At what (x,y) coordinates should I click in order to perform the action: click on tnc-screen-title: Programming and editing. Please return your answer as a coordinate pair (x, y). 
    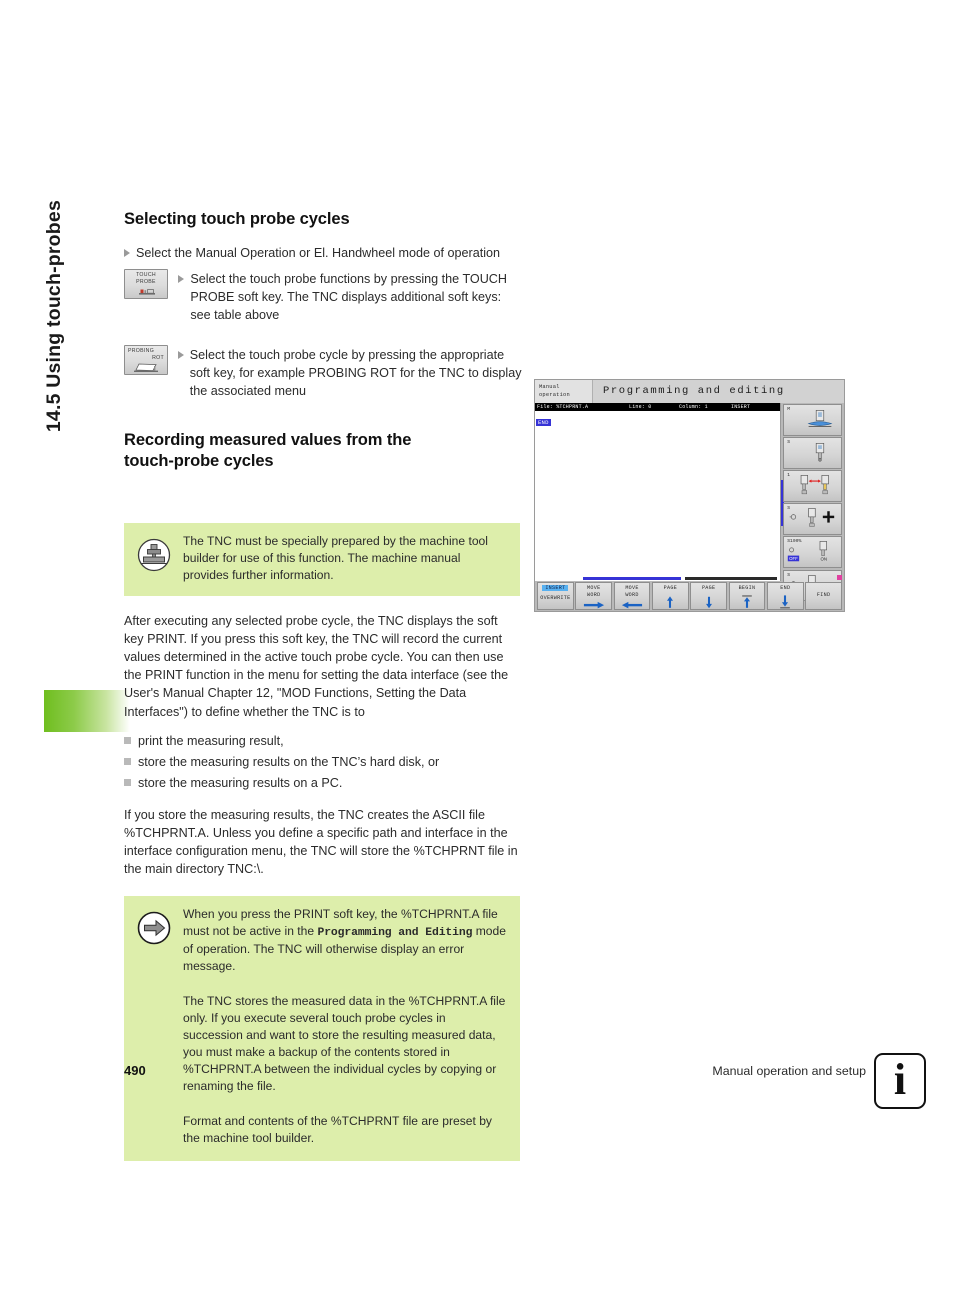
    Looking at the image, I should click on (718, 391).